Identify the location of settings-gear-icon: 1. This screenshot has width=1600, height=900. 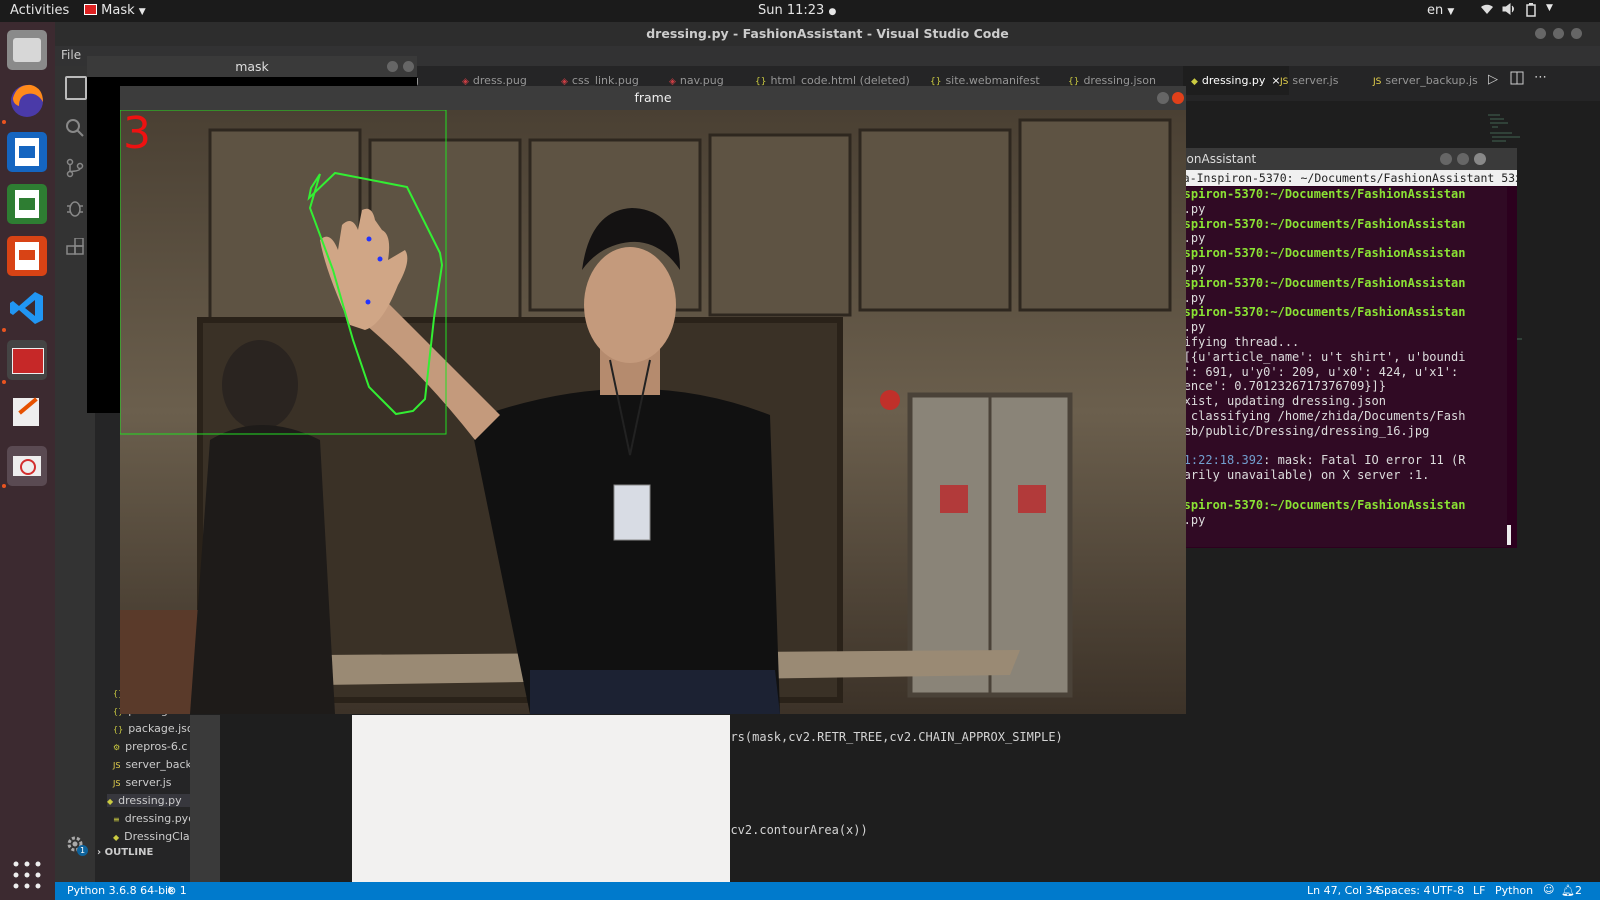
(76, 845).